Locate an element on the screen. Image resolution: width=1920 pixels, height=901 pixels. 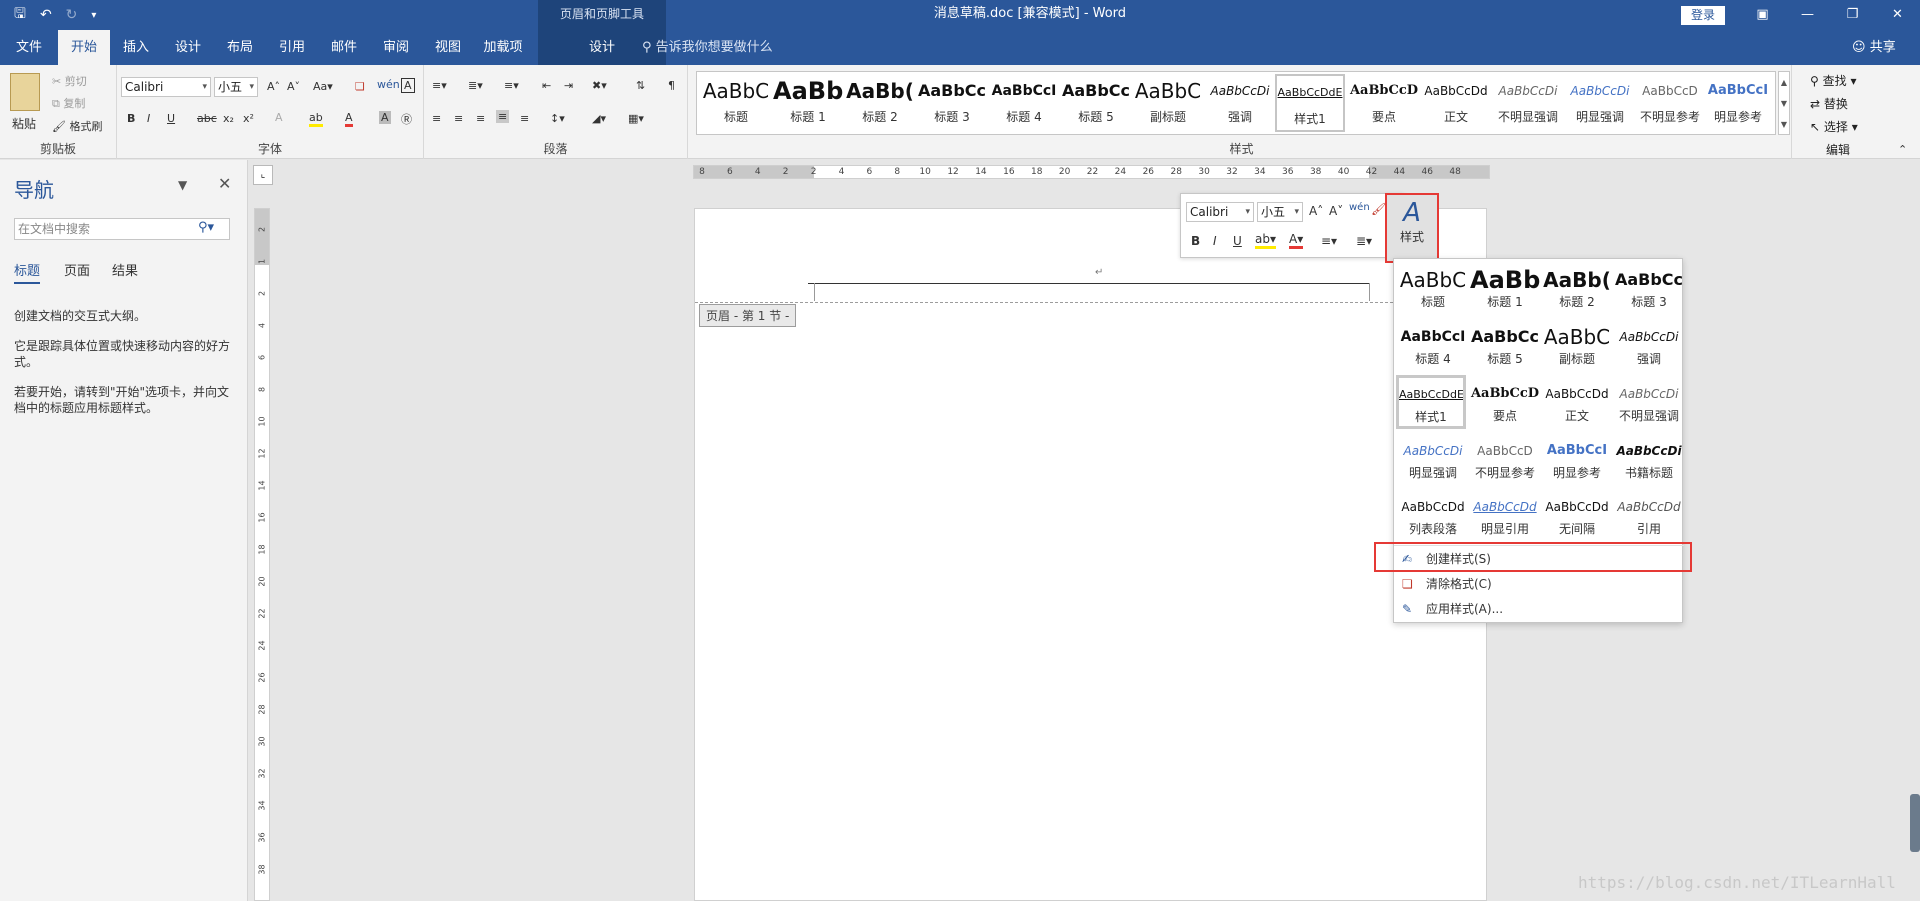
tab-layout: 布局 is located at coordinates (240, 47).